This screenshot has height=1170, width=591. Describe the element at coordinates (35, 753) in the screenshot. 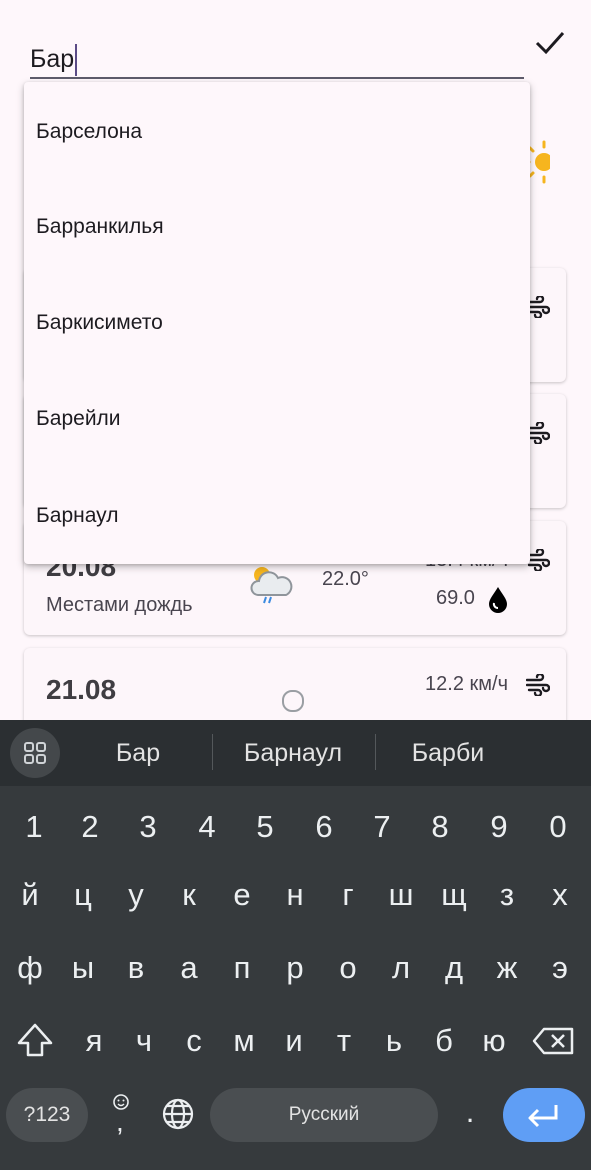

I see `apps-grid-icon` at that location.